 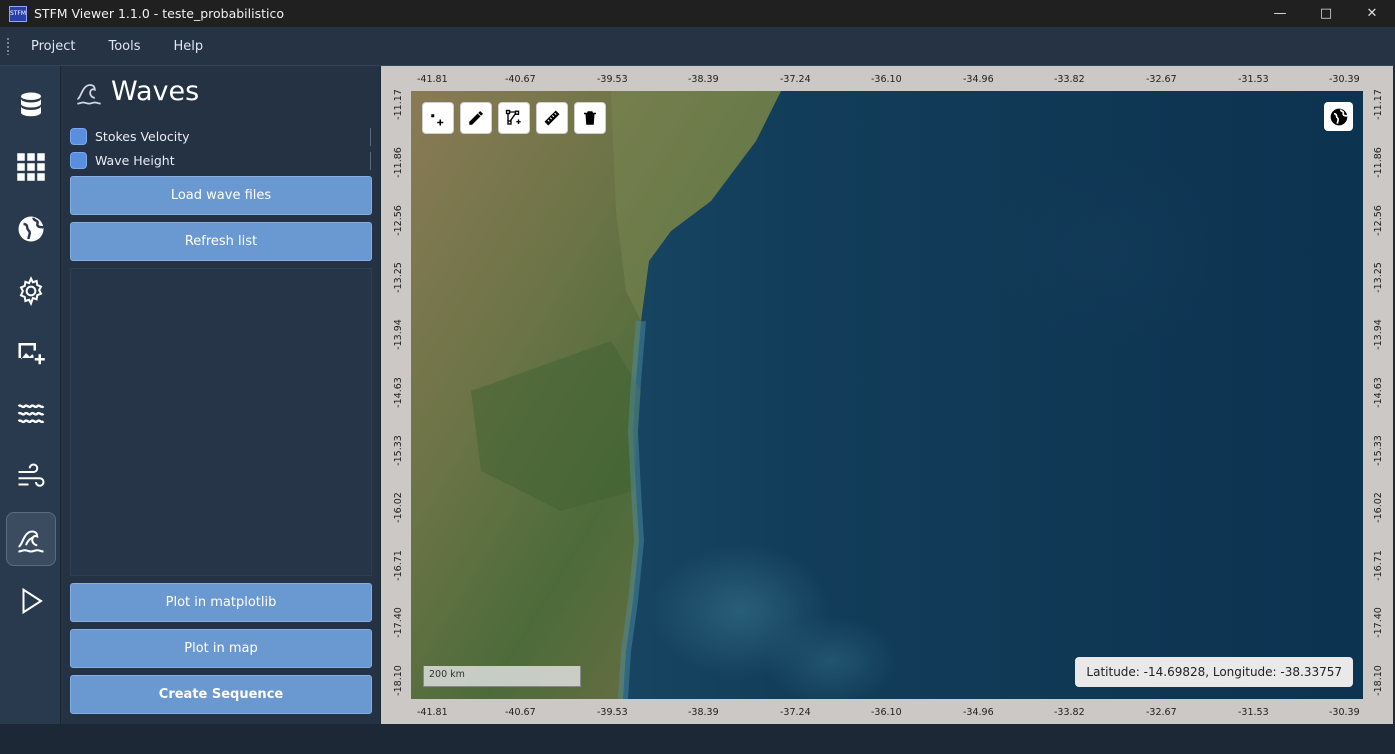 What do you see at coordinates (221, 241) in the screenshot?
I see `refresh-list-button: Refresh list` at bounding box center [221, 241].